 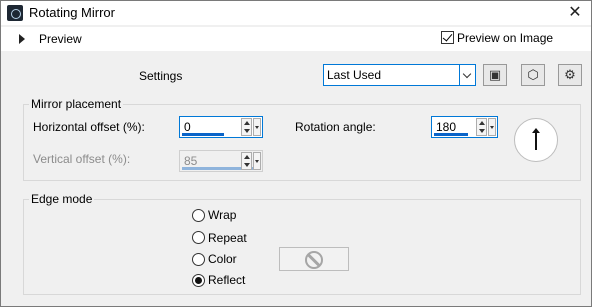 I want to click on manage-presets-button: ⚙, so click(x=570, y=75).